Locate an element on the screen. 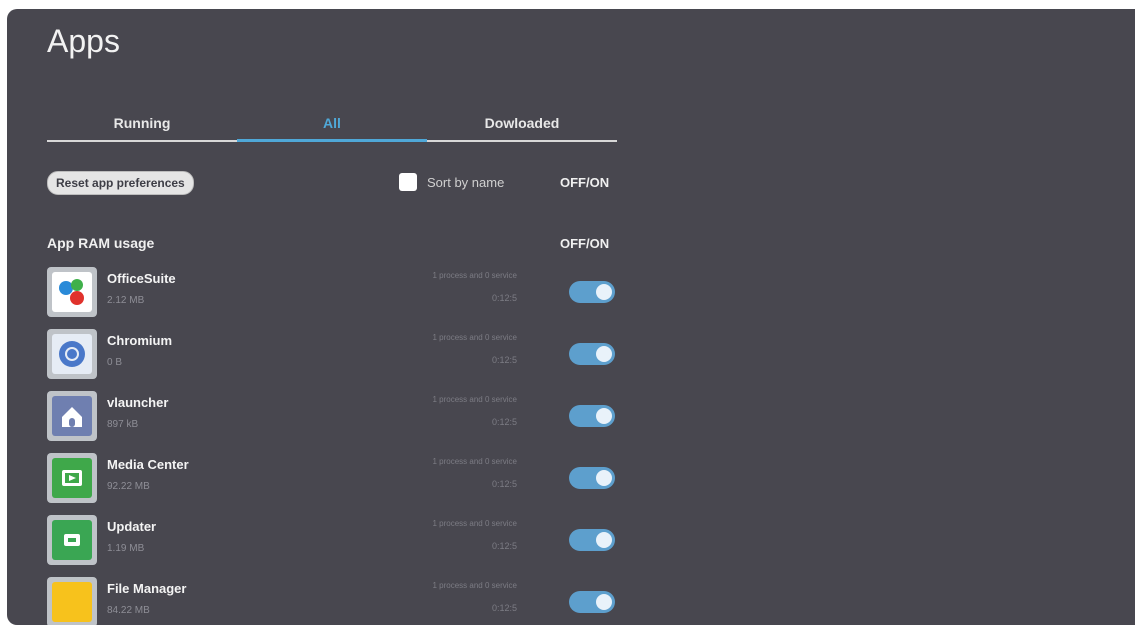 The image size is (1135, 625). tab-all: All is located at coordinates (332, 127).